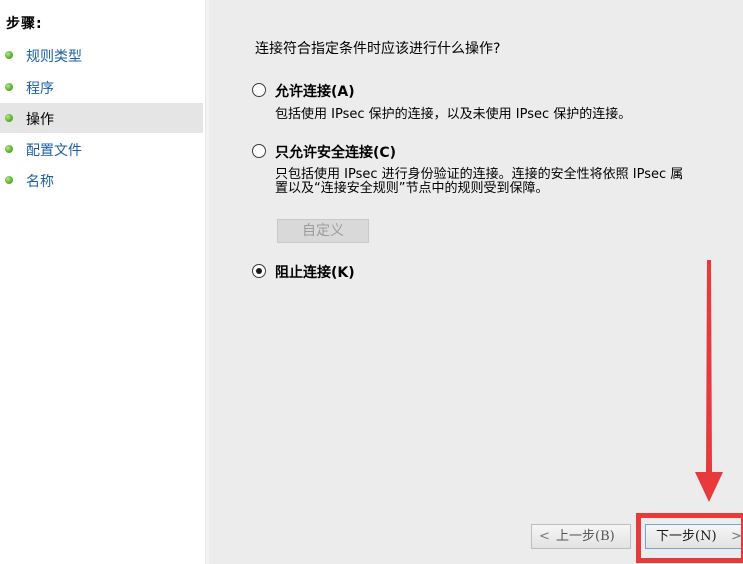 The width and height of the screenshot is (743, 564). What do you see at coordinates (101, 118) in the screenshot?
I see `step-action: 操作` at bounding box center [101, 118].